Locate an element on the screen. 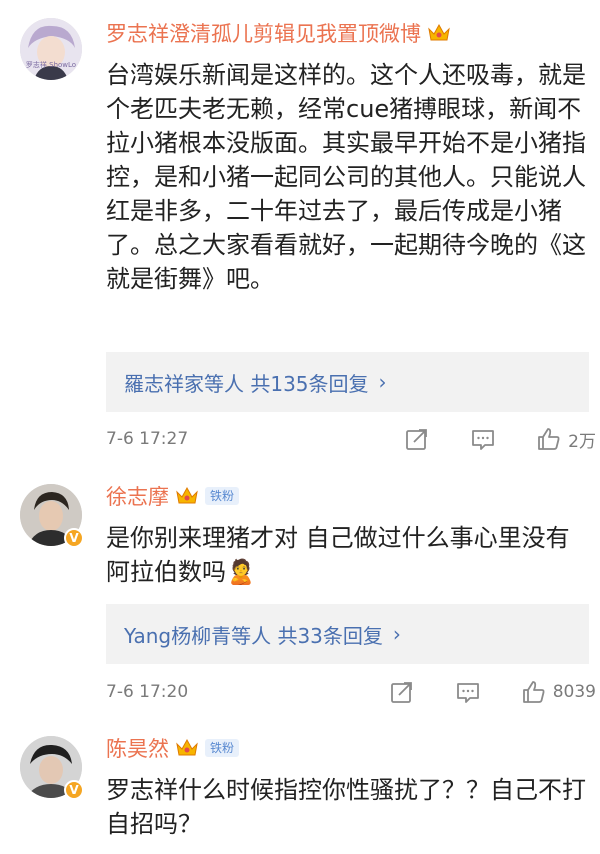 This screenshot has width=600, height=854. author-name: 徐志摩 is located at coordinates (137, 496).